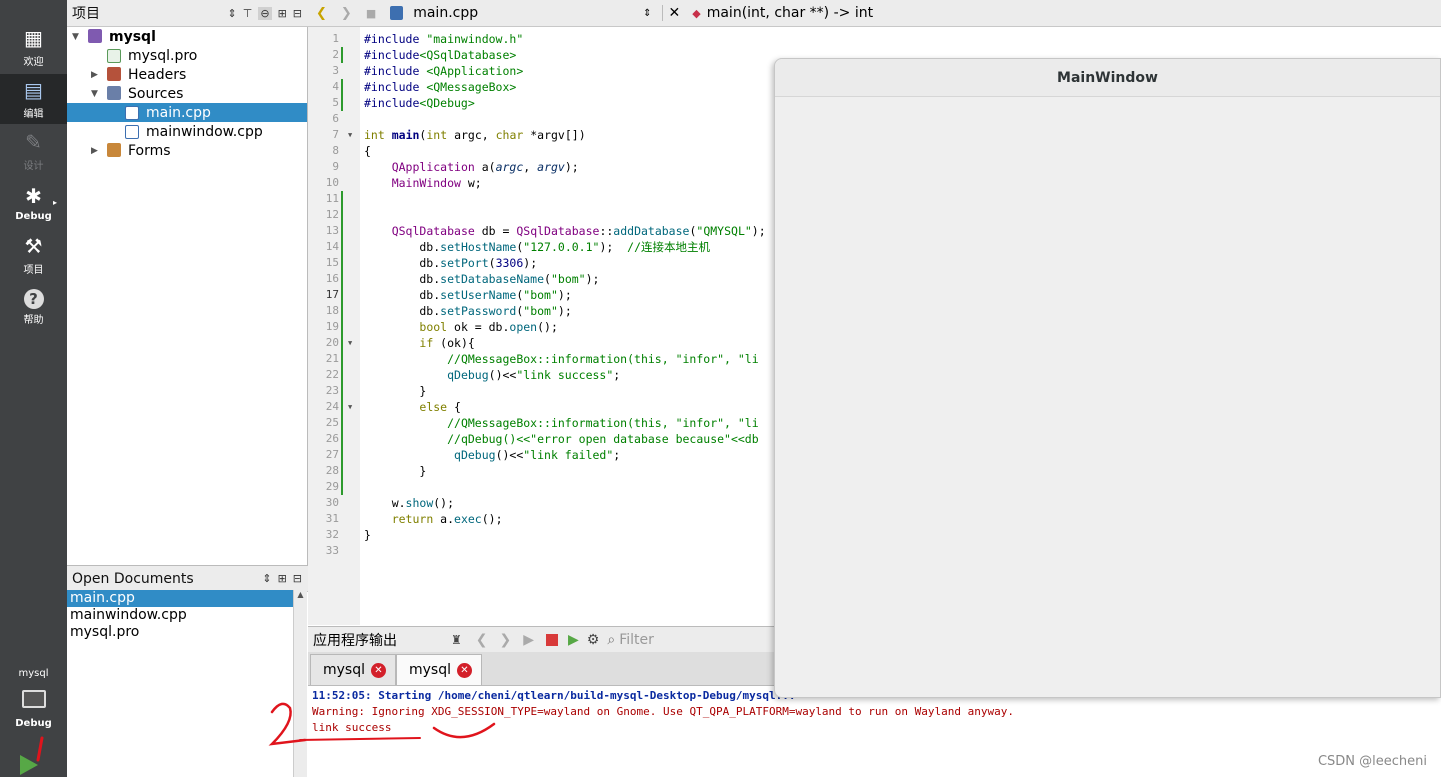  I want to click on mode-help: ? 帮助, so click(33, 307).